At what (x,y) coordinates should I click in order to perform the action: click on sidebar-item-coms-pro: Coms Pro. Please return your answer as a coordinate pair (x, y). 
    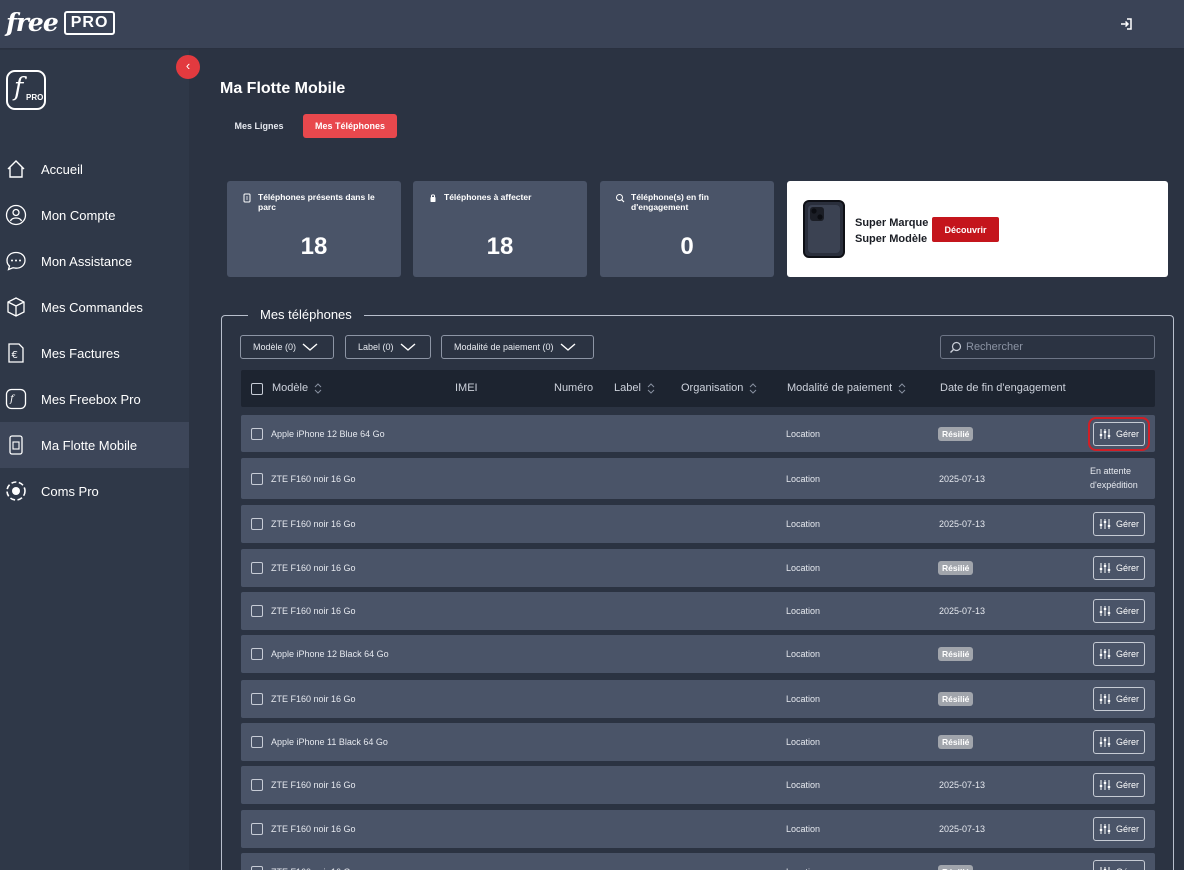
    Looking at the image, I should click on (94, 491).